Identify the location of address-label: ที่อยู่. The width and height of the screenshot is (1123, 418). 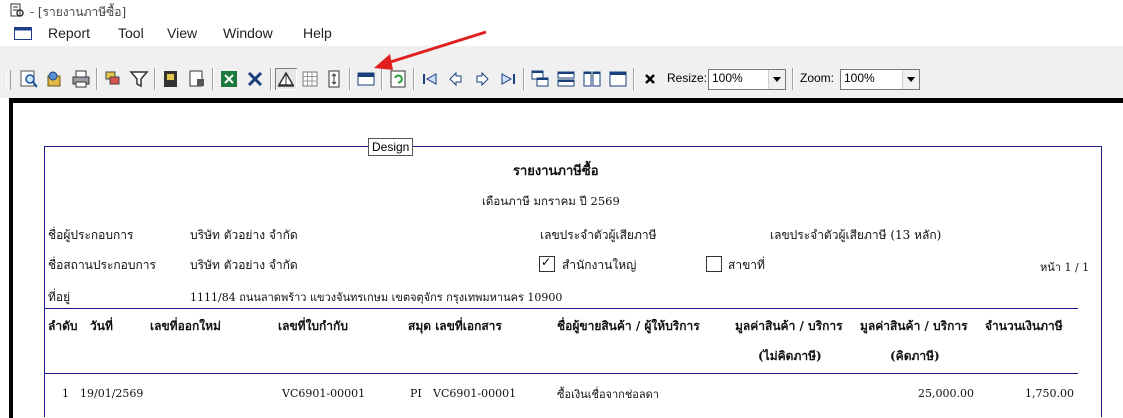
(59, 297).